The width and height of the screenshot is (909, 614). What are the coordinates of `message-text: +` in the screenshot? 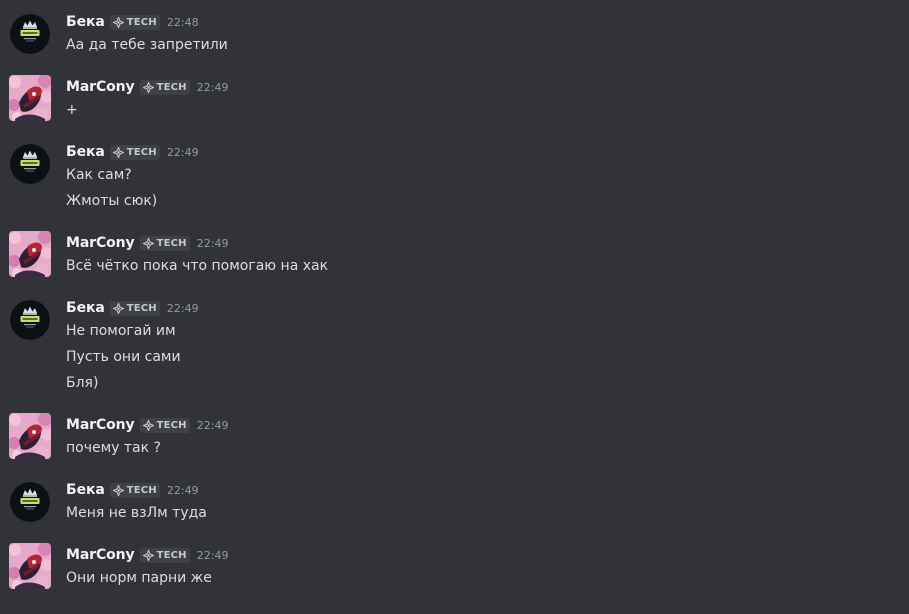 It's located at (72, 110).